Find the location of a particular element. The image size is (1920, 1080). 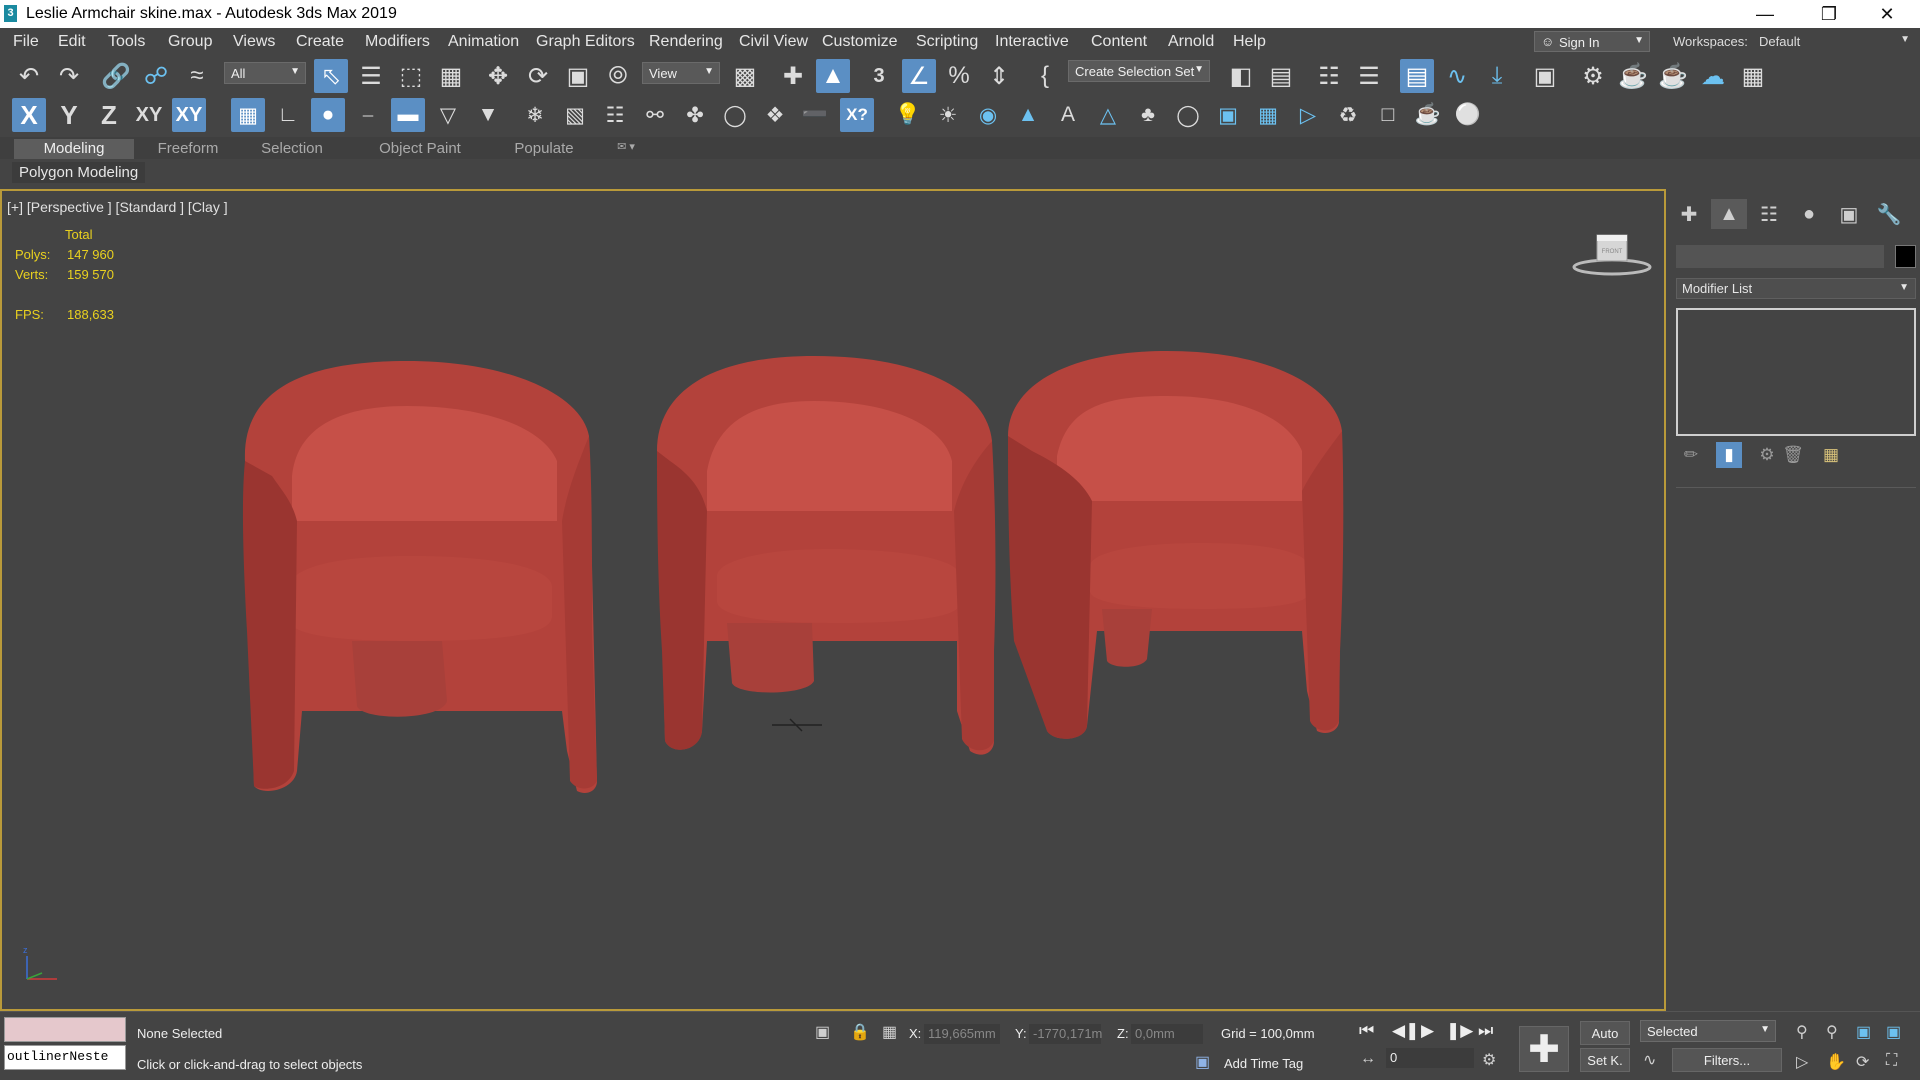

menu-content: Content is located at coordinates (1119, 42).